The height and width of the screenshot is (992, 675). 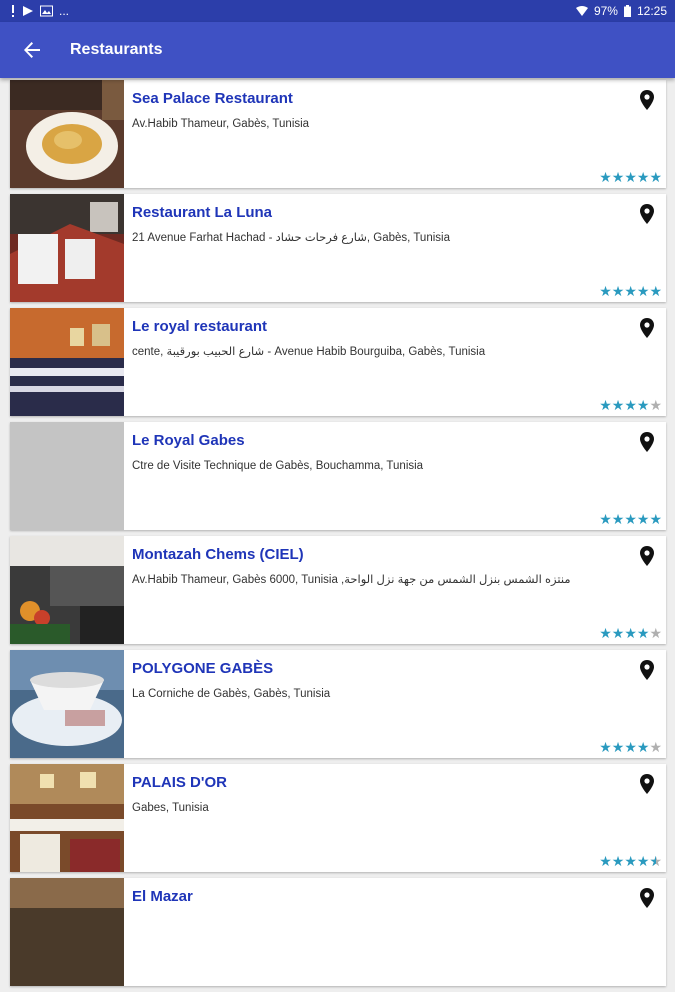 I want to click on restaurant-address: Gabes, Tunisia, so click(x=170, y=808).